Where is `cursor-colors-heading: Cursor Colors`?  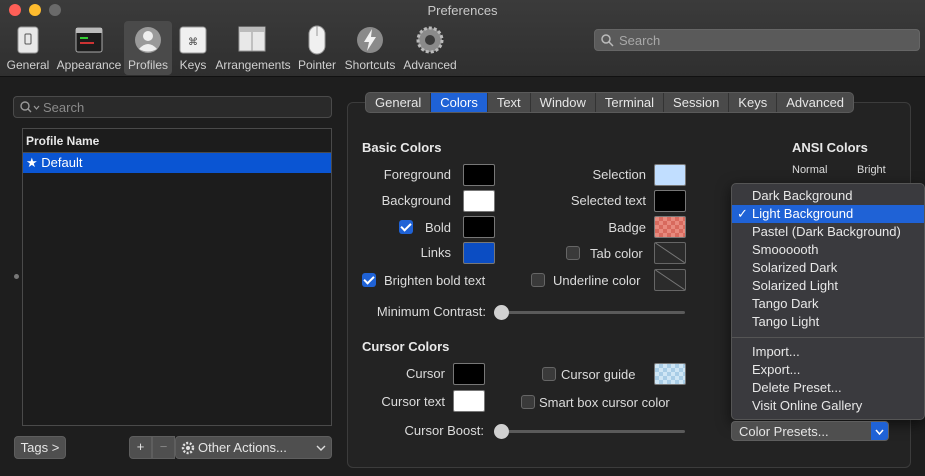 cursor-colors-heading: Cursor Colors is located at coordinates (406, 346).